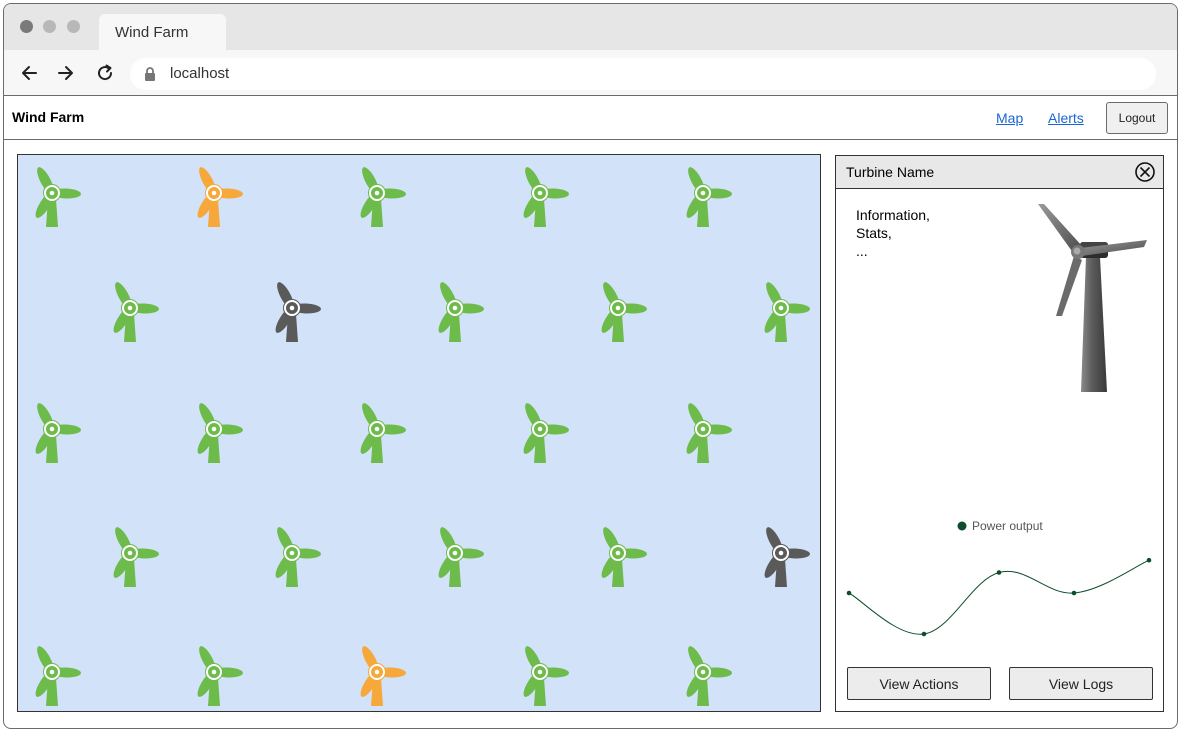 This screenshot has width=1181, height=732. What do you see at coordinates (999, 172) in the screenshot?
I see `panel-header: Turbine Name` at bounding box center [999, 172].